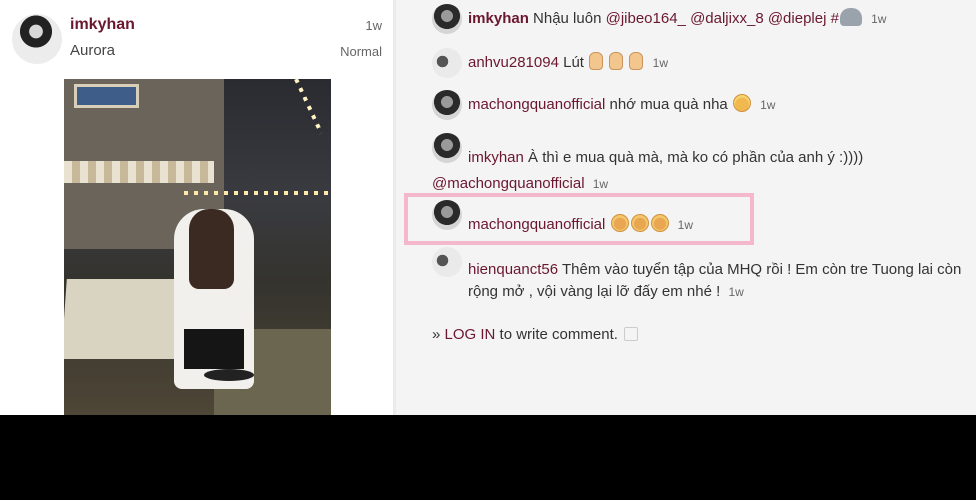 The height and width of the screenshot is (500, 976). What do you see at coordinates (361, 51) in the screenshot?
I see `post-filter: Normal` at bounding box center [361, 51].